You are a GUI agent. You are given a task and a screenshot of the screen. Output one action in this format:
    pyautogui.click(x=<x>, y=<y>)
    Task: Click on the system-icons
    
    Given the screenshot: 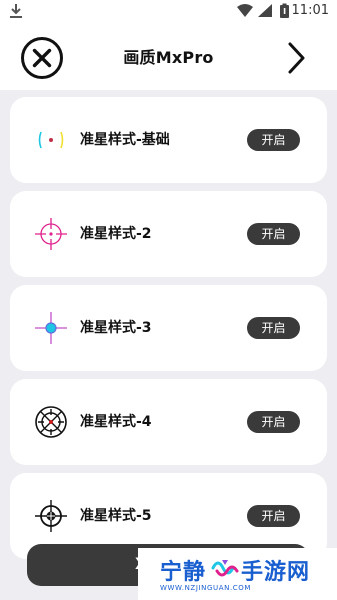 What is the action you would take?
    pyautogui.click(x=263, y=10)
    